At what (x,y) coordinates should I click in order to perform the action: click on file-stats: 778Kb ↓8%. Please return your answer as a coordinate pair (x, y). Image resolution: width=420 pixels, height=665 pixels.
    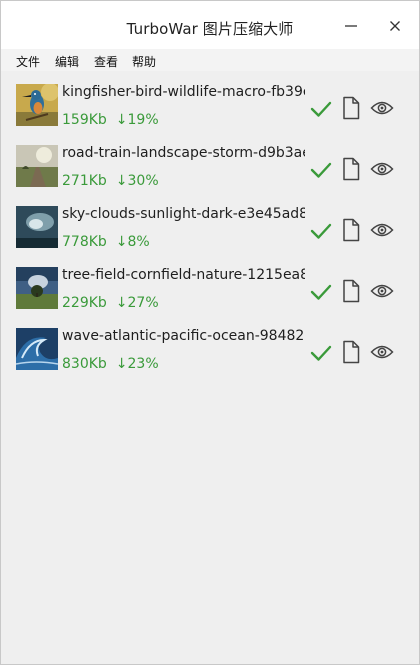
    Looking at the image, I should click on (106, 242).